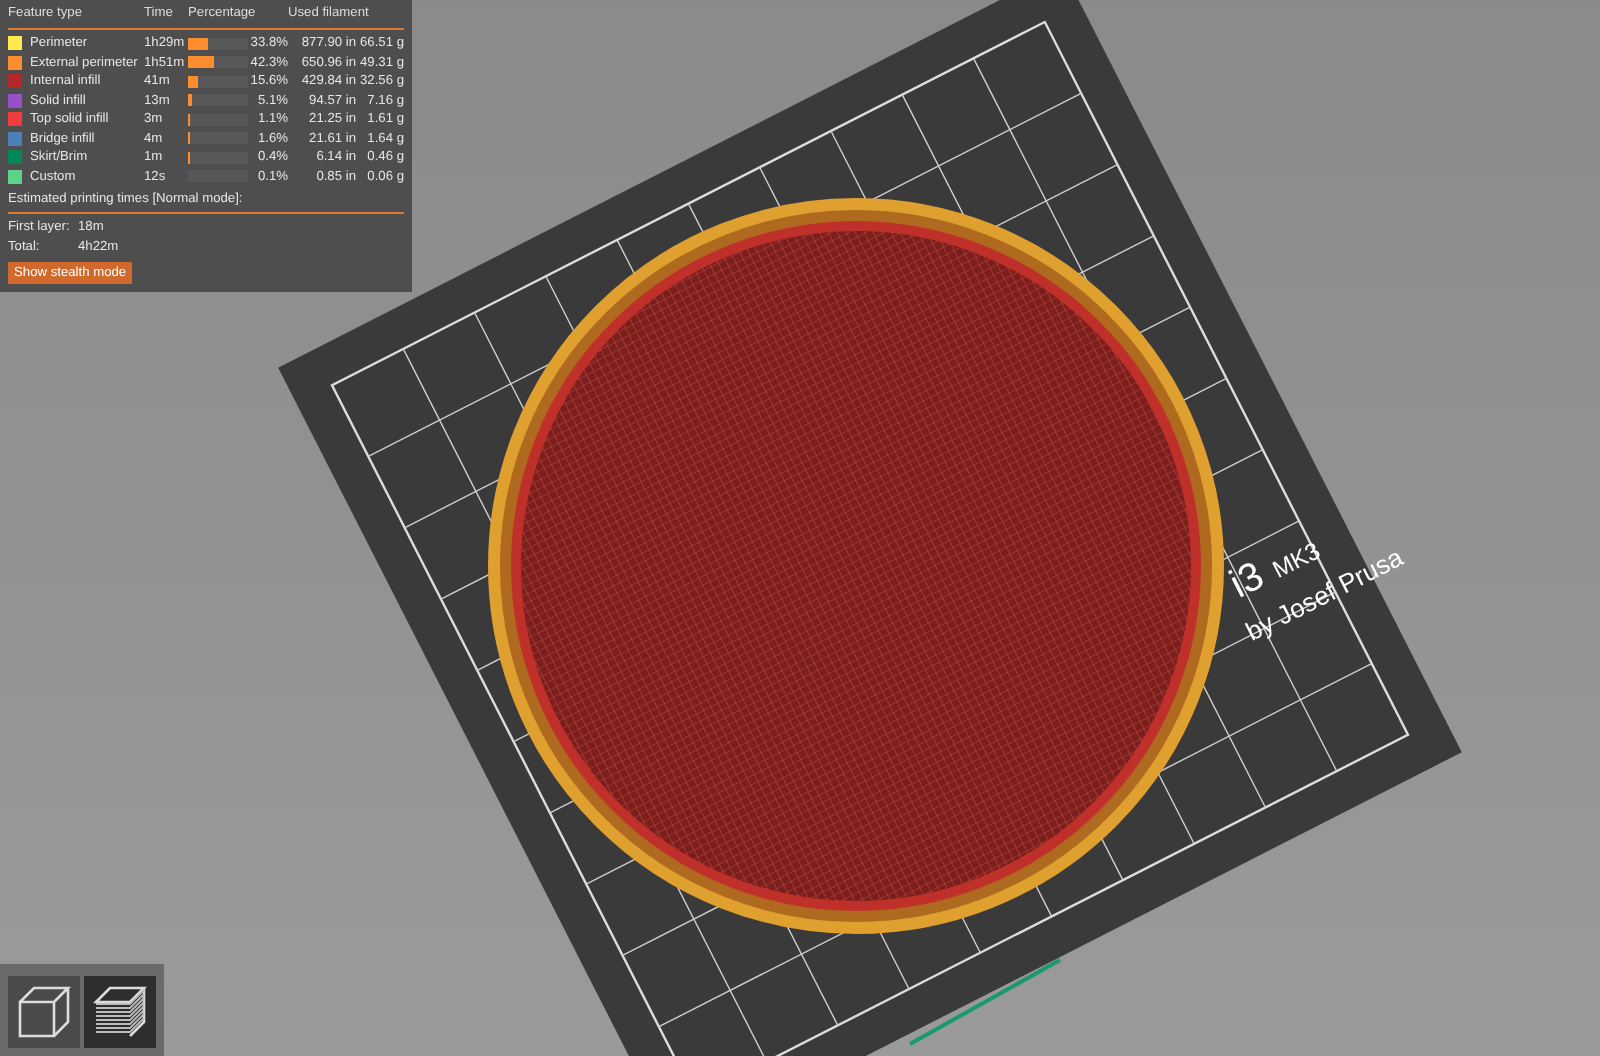 This screenshot has height=1056, width=1600. I want to click on bed-label: MK3, so click(1296, 560).